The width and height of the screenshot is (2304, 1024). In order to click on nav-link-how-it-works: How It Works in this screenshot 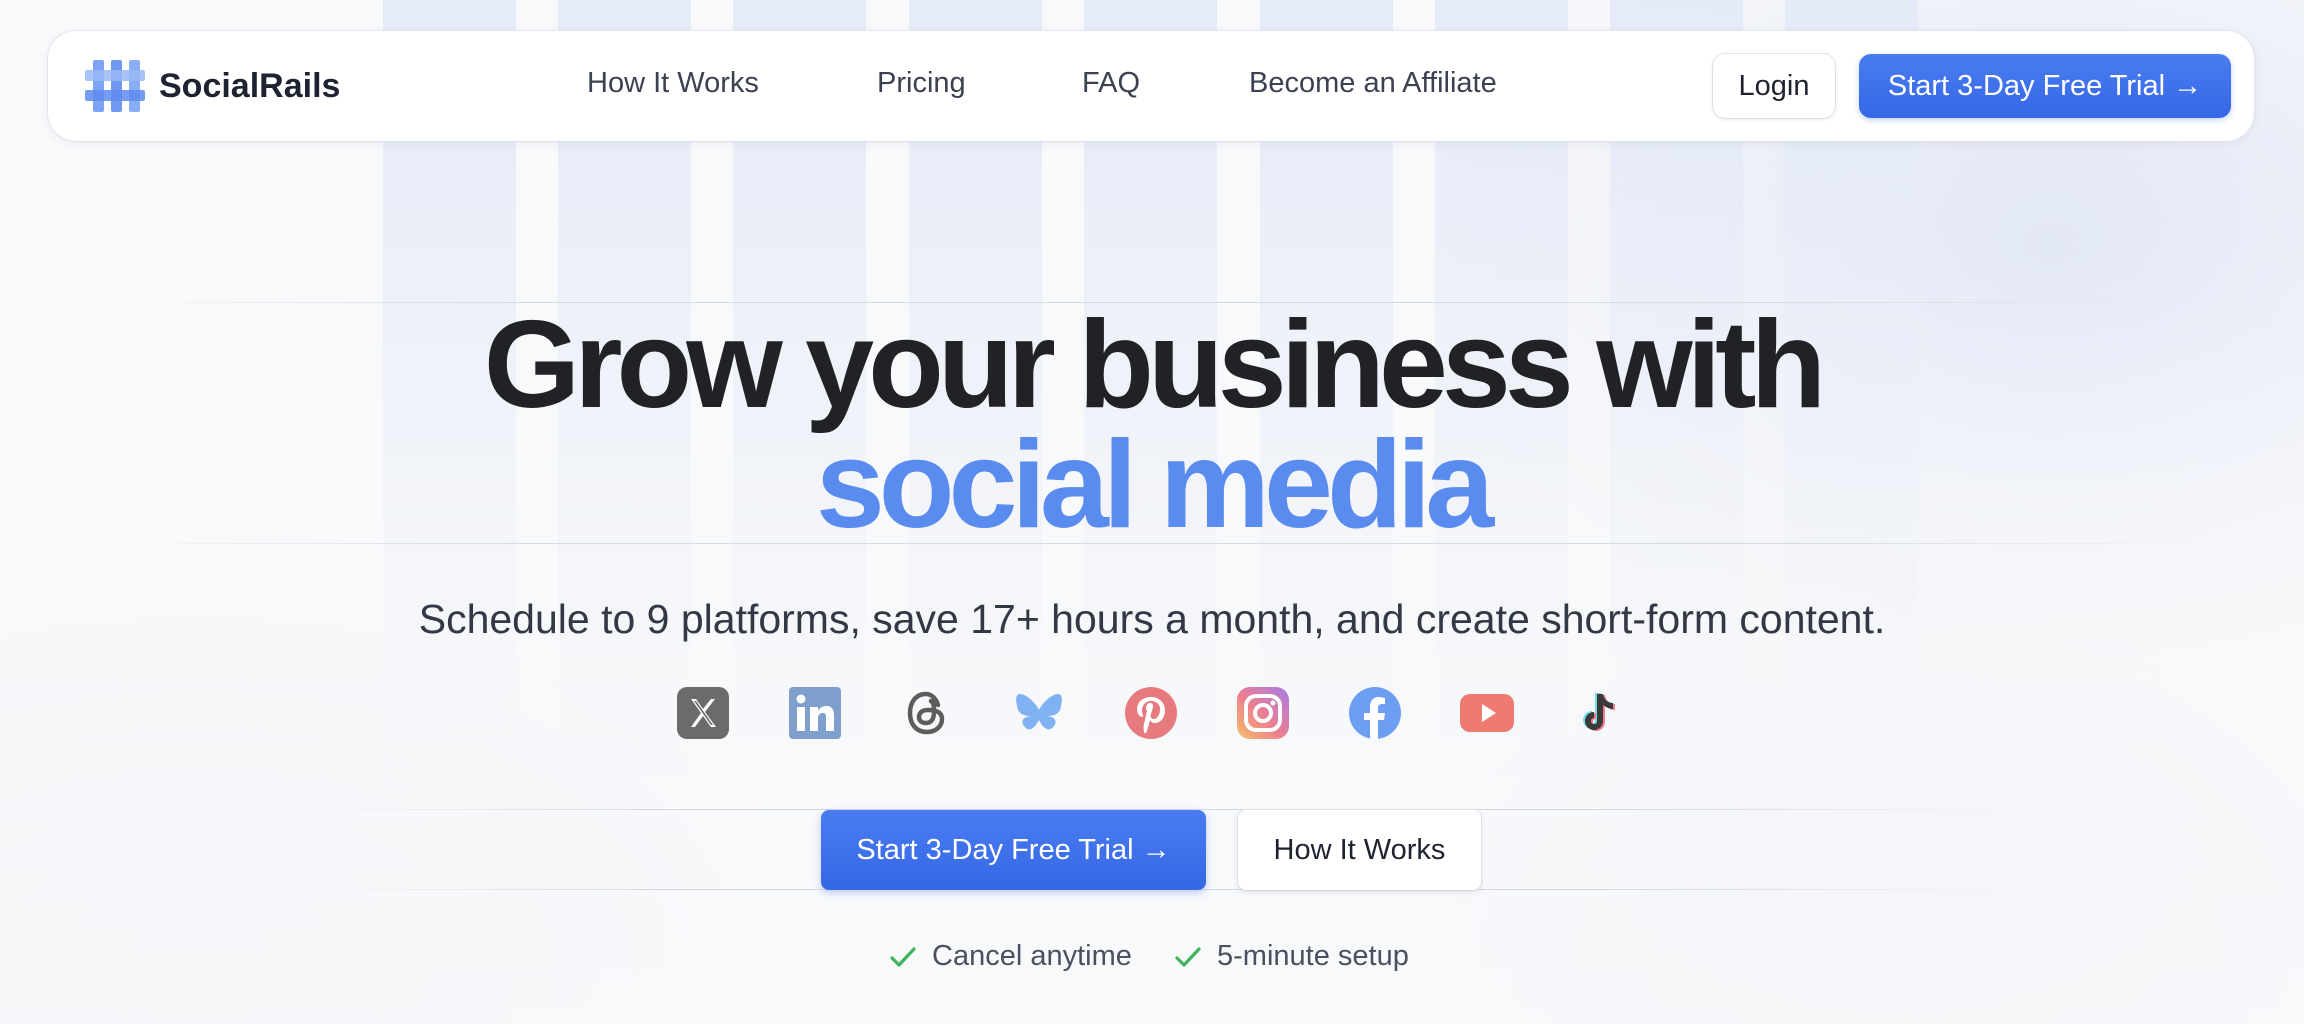, I will do `click(673, 83)`.